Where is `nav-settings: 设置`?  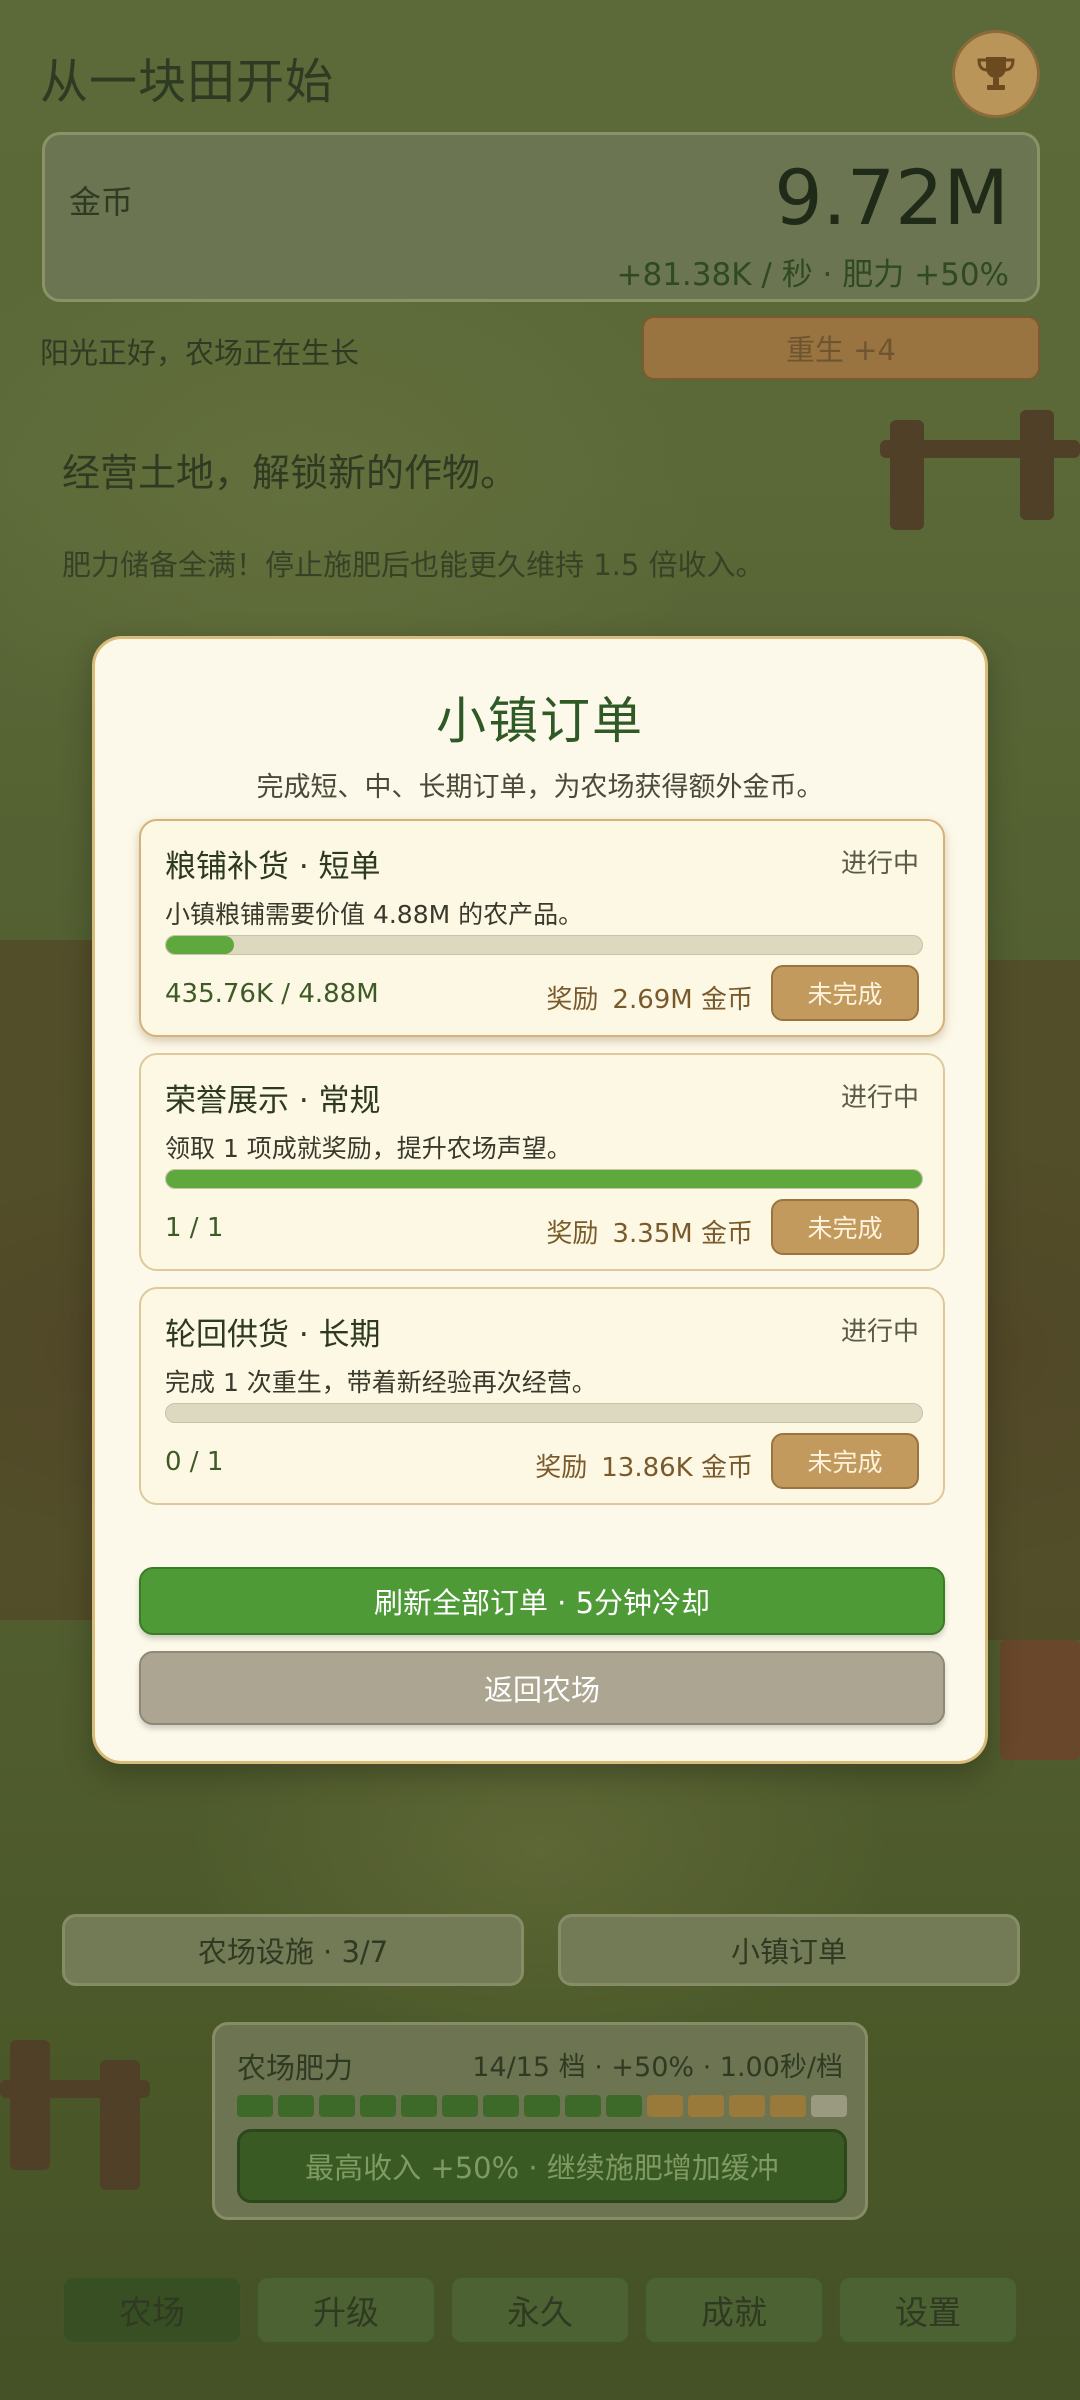
nav-settings: 设置 is located at coordinates (928, 2310).